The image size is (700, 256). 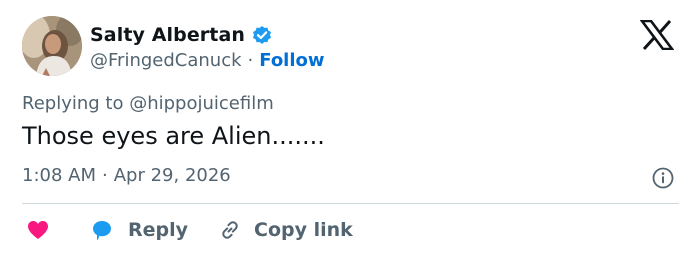 I want to click on divider, so click(x=350, y=203).